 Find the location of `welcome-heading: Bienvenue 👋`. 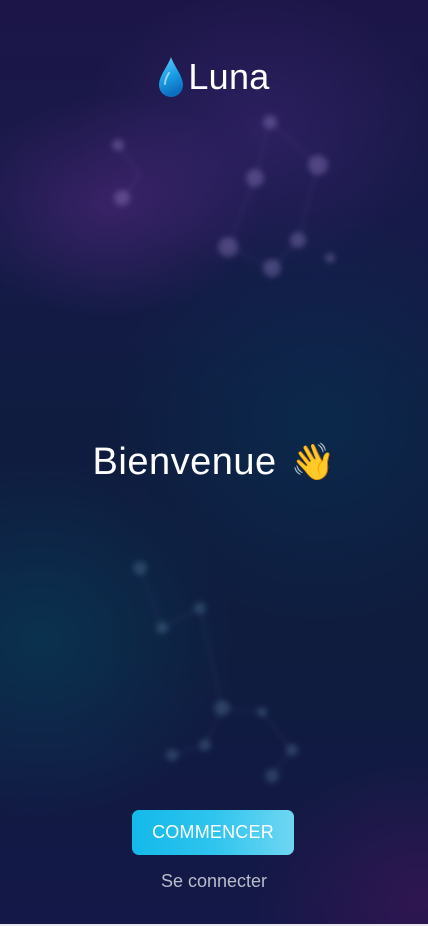

welcome-heading: Bienvenue 👋 is located at coordinates (214, 462).